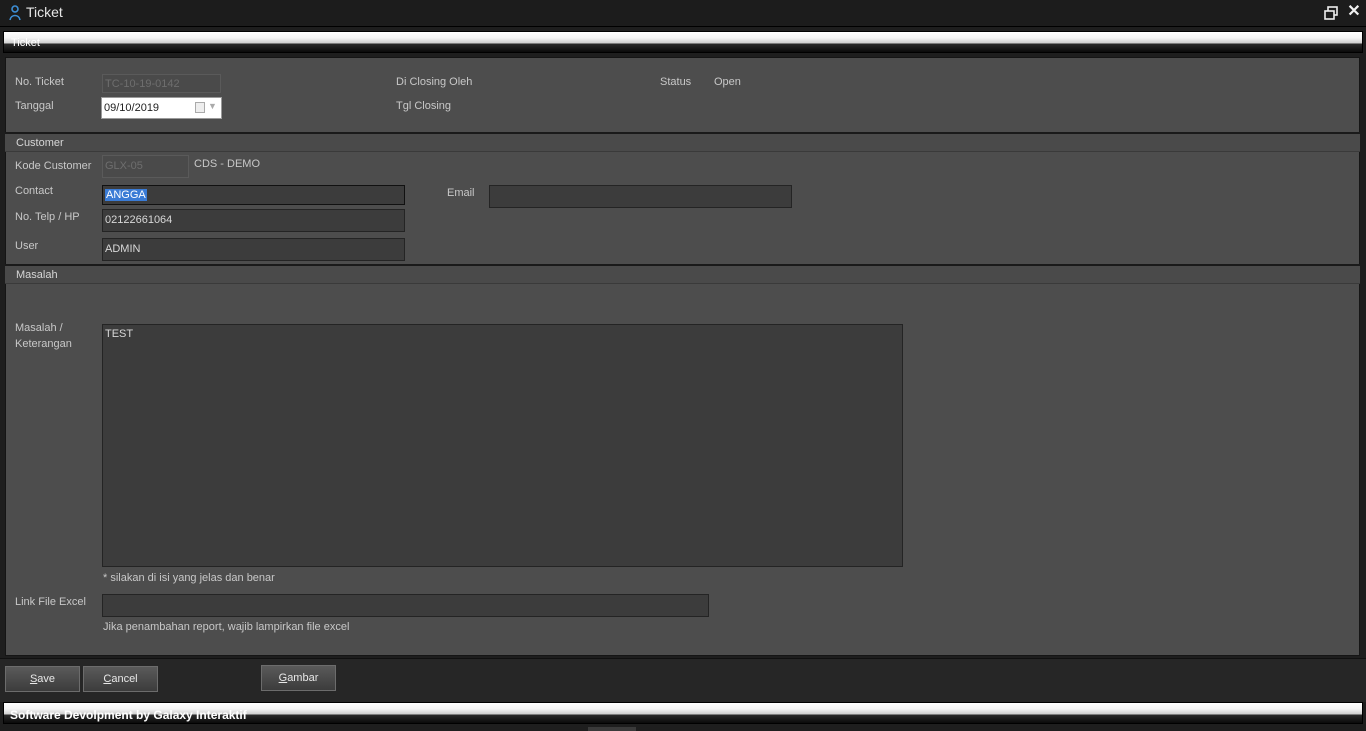  I want to click on app-user-icon, so click(15, 13).